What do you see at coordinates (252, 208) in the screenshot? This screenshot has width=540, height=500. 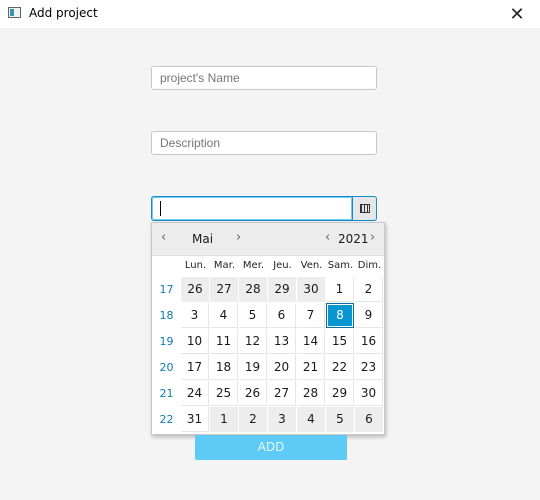 I see `date-field` at bounding box center [252, 208].